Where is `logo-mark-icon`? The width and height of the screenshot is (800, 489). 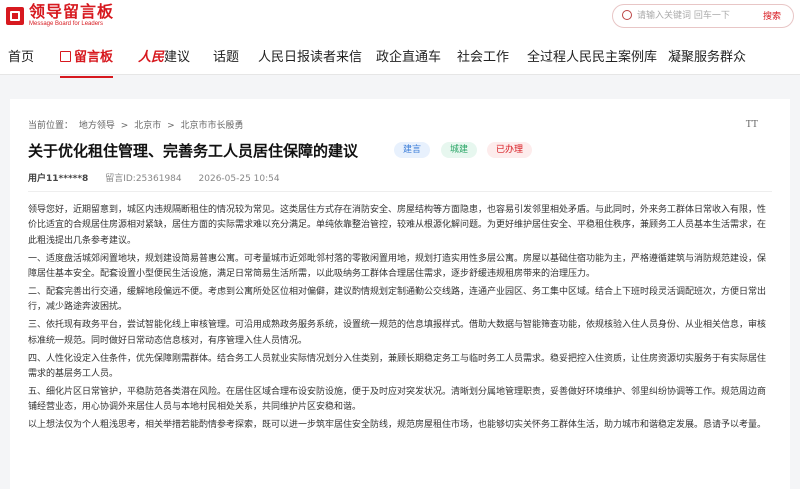 logo-mark-icon is located at coordinates (15, 15).